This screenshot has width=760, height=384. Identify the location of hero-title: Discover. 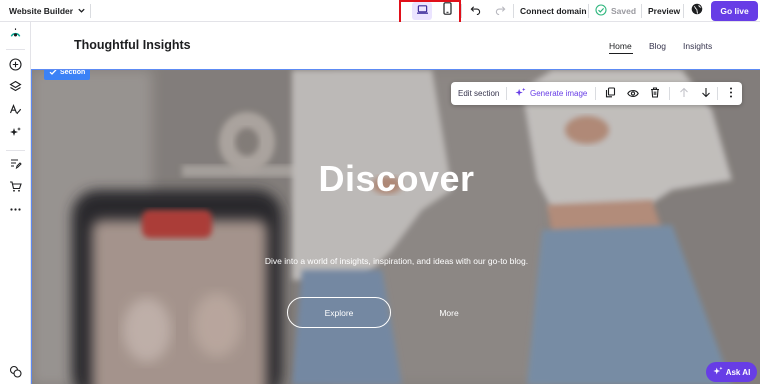
(396, 179).